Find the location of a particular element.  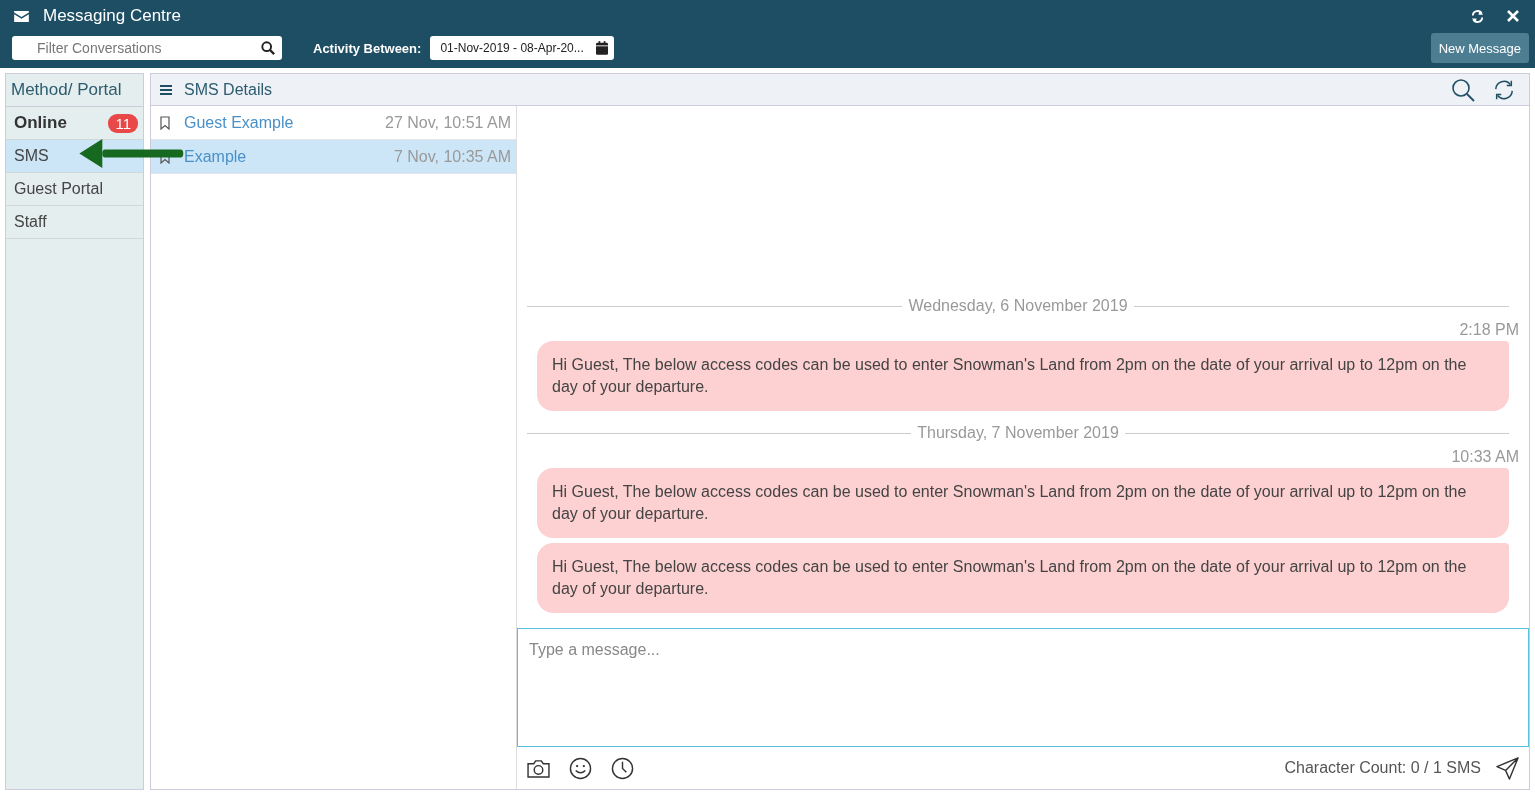

activity-label: Activity Between: is located at coordinates (367, 48).